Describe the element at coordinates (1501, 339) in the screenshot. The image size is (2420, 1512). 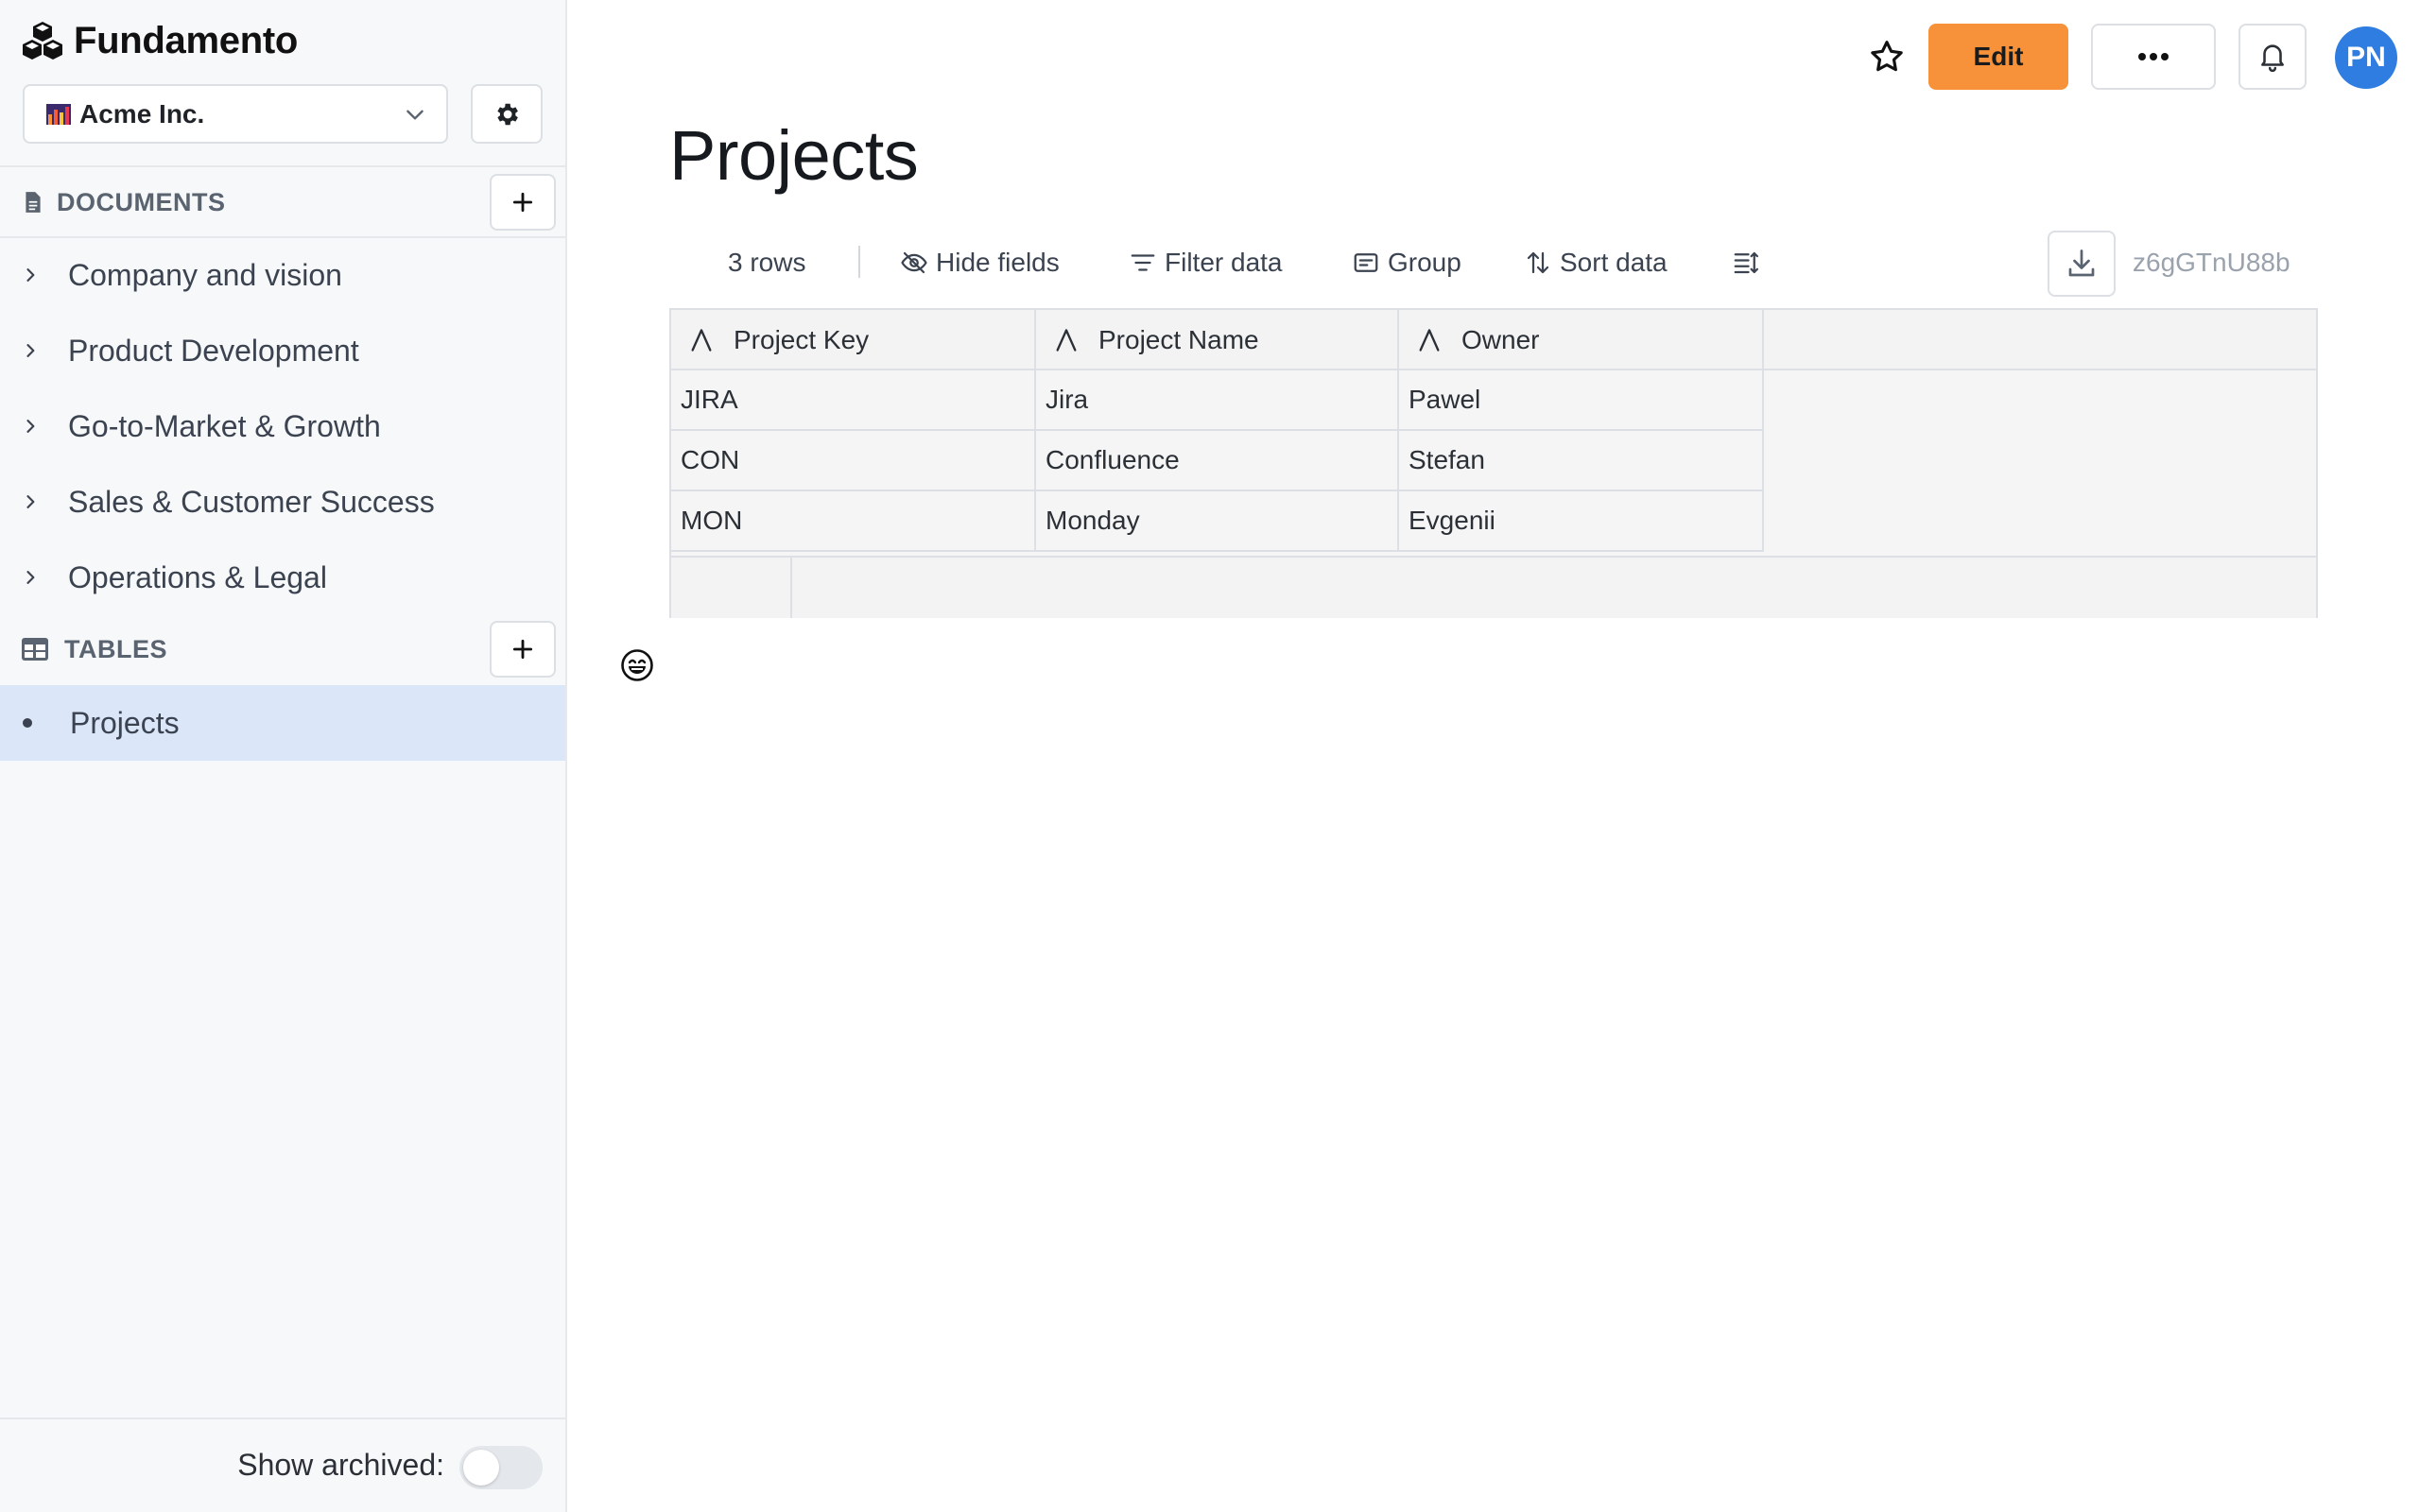
I see `column-header-label: Owner` at that location.